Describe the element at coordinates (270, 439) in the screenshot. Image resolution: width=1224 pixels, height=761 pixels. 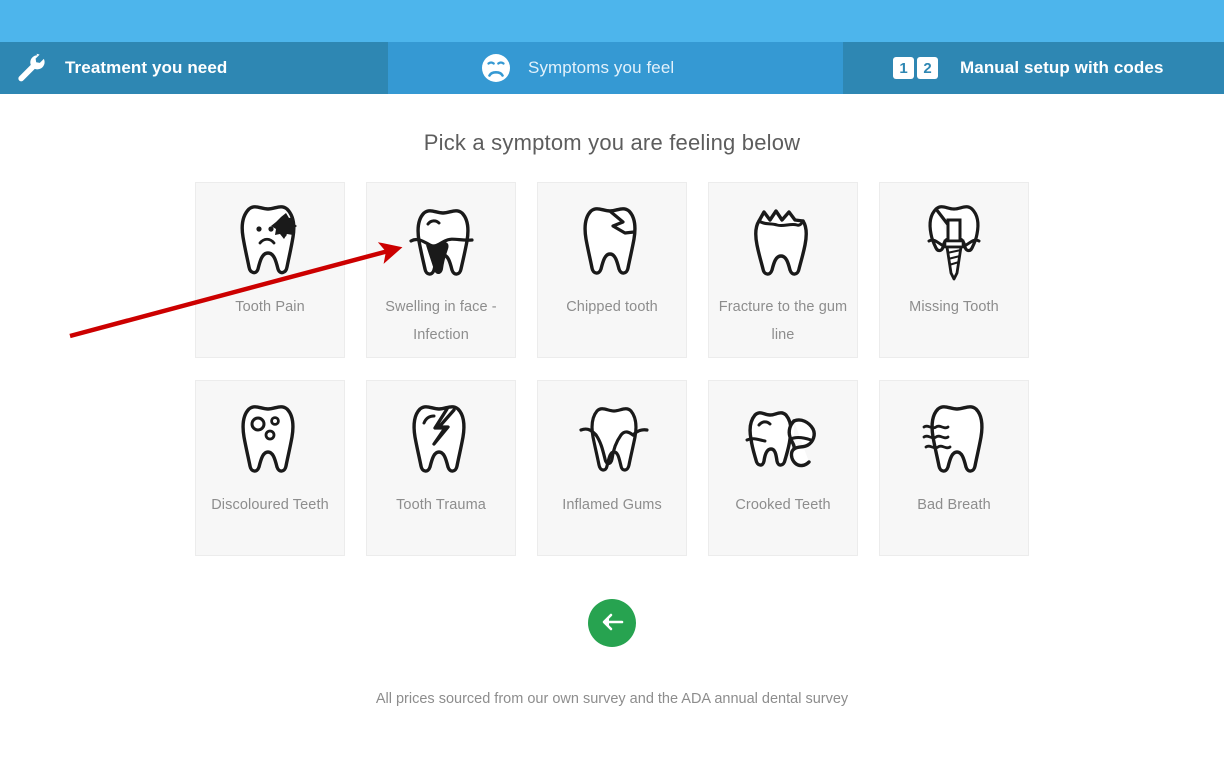
I see `spotted-tooth-icon` at that location.